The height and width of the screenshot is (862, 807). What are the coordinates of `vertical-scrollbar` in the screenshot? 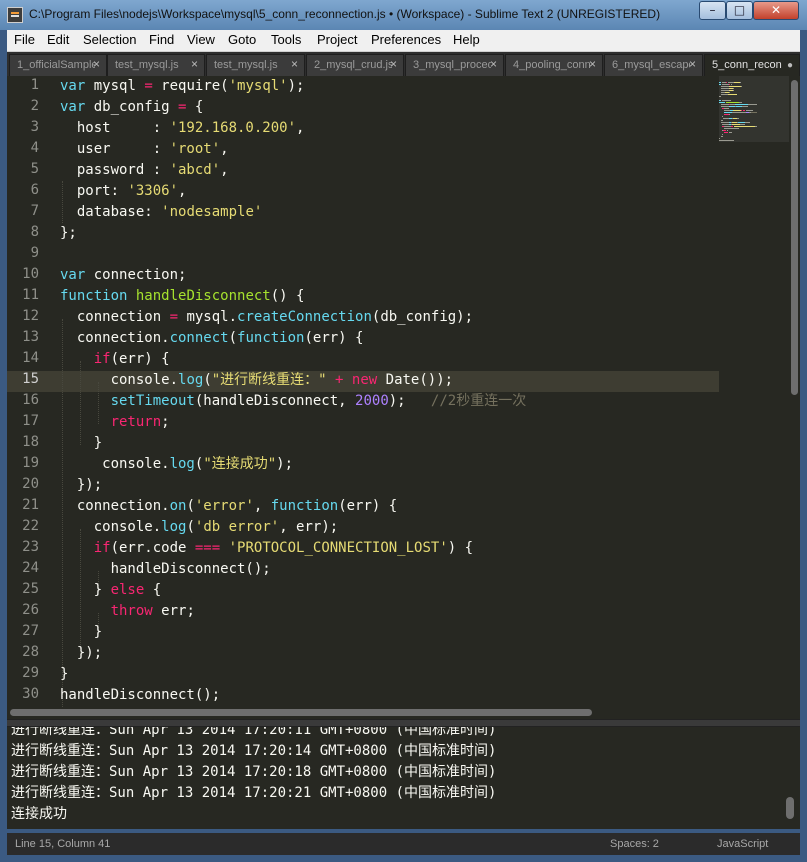 It's located at (794, 392).